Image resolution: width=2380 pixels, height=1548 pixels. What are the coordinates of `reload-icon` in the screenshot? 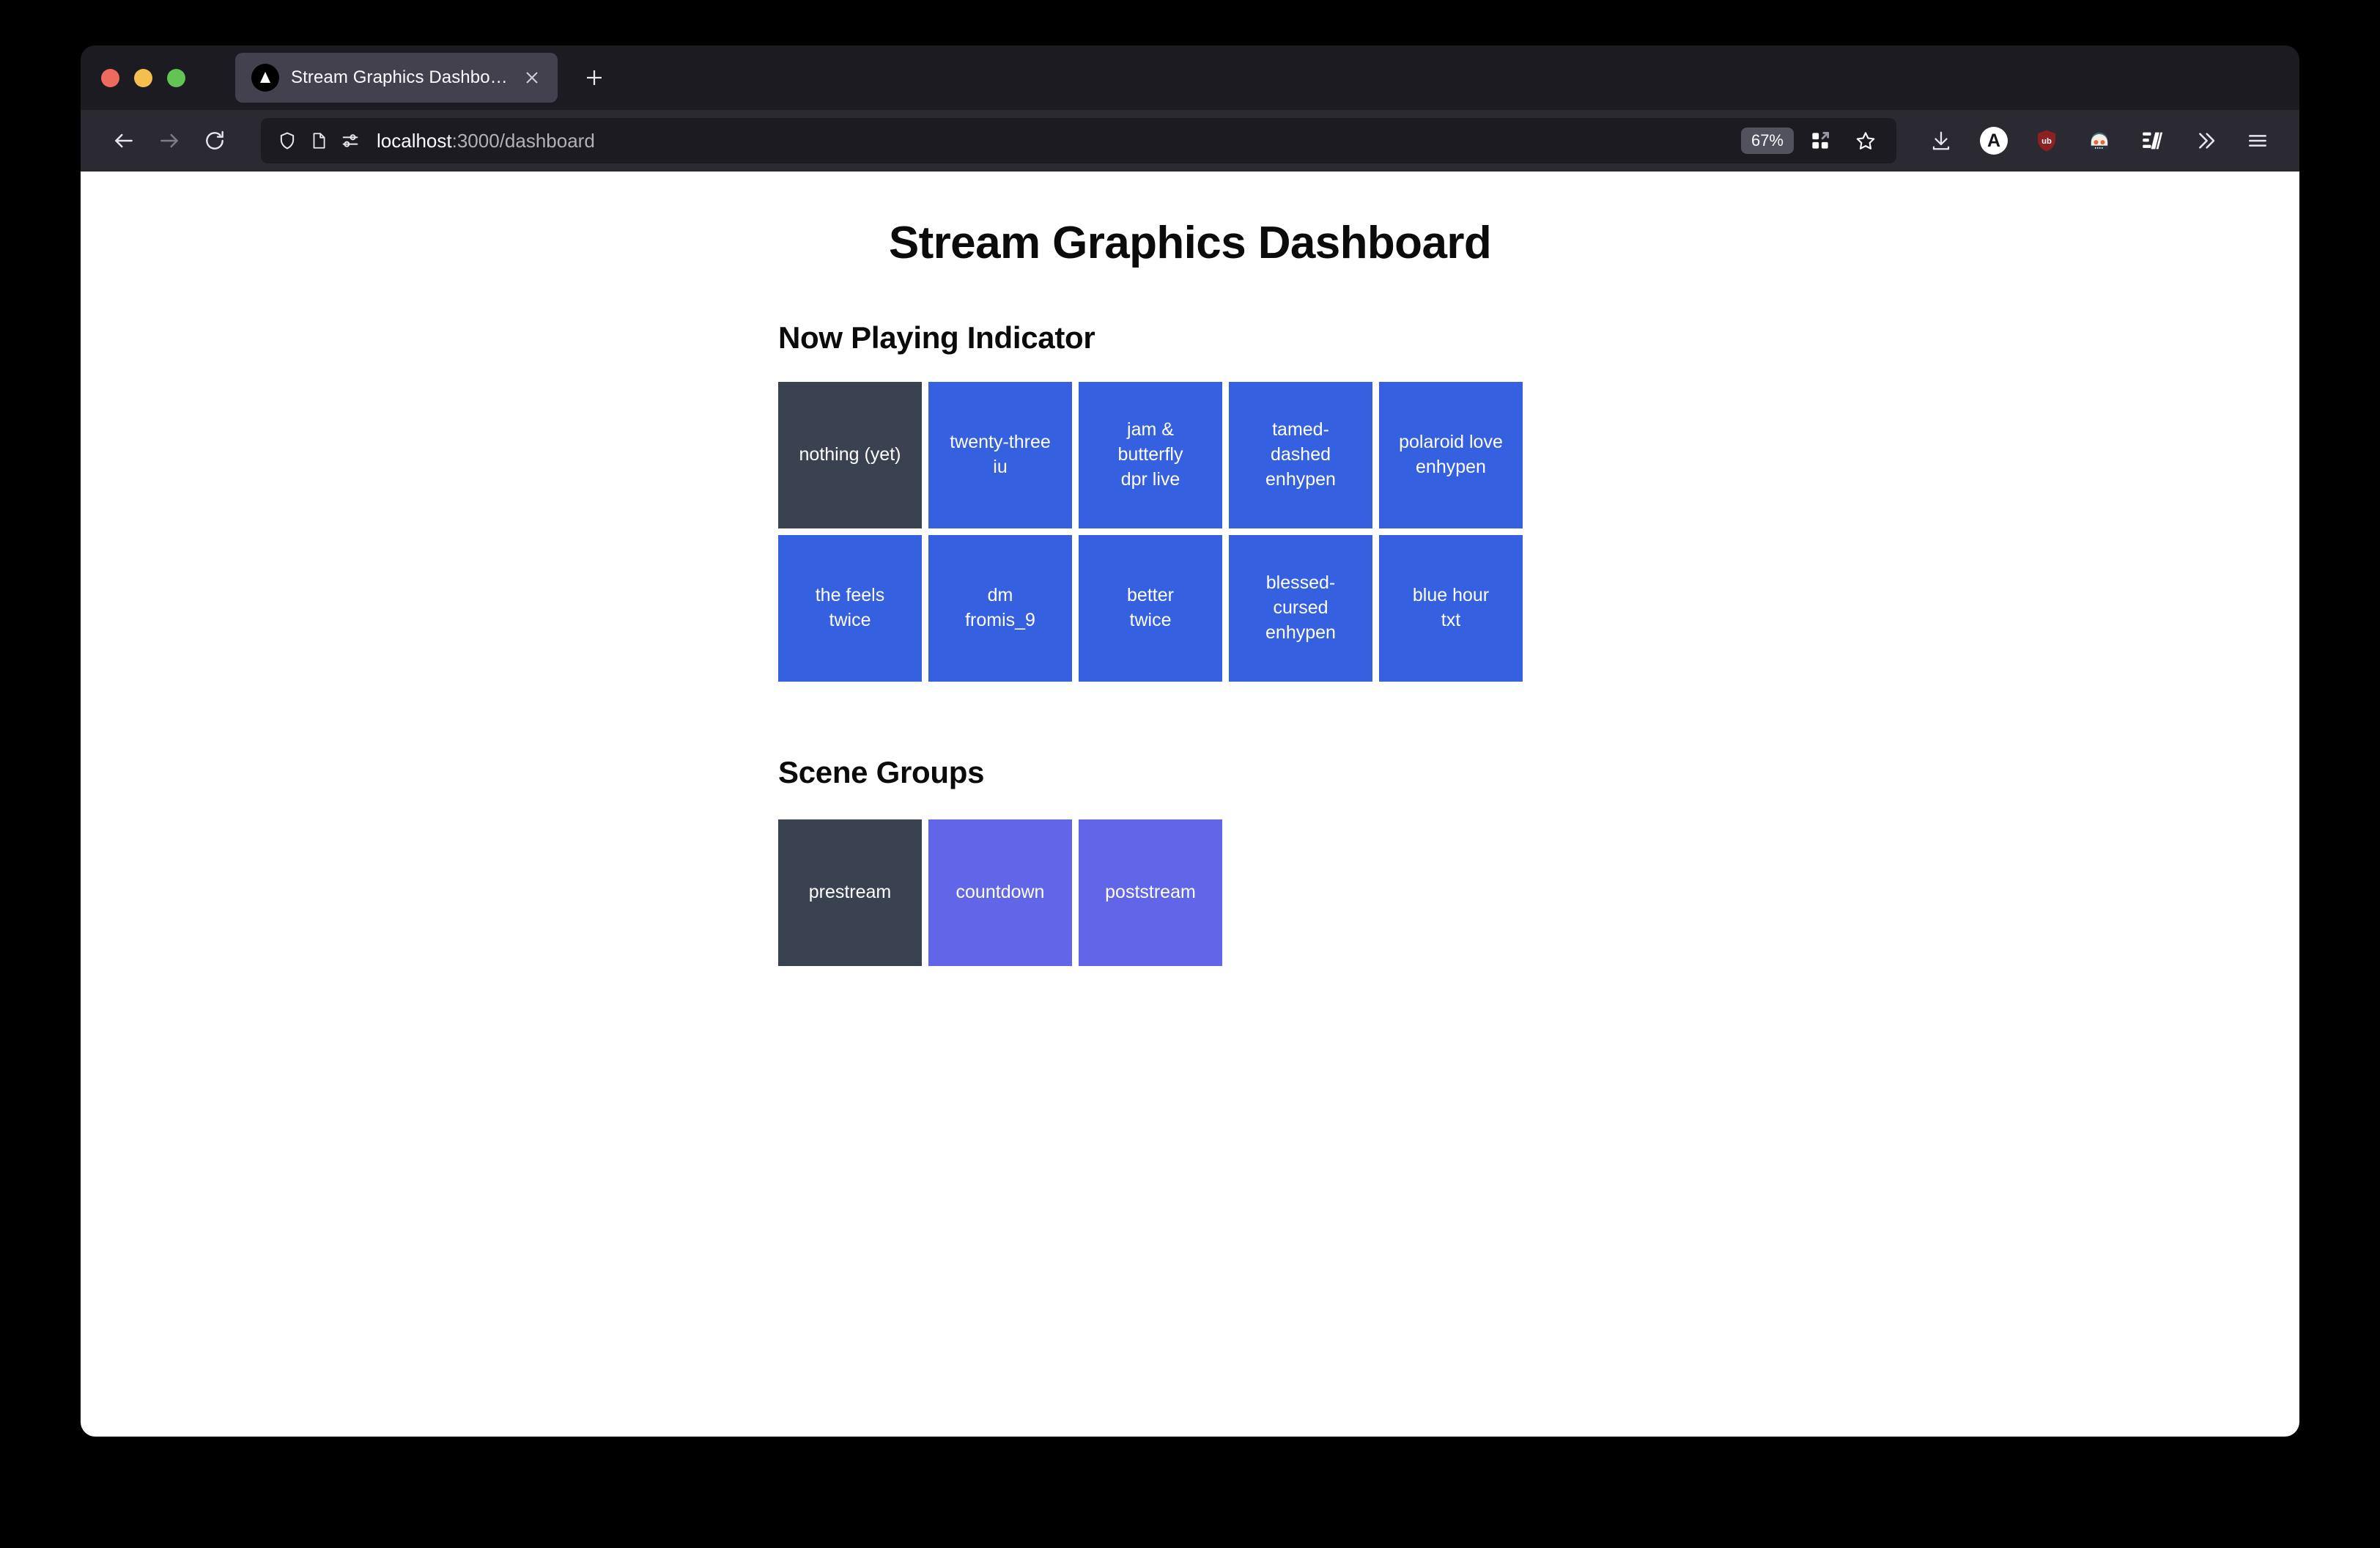 It's located at (214, 140).